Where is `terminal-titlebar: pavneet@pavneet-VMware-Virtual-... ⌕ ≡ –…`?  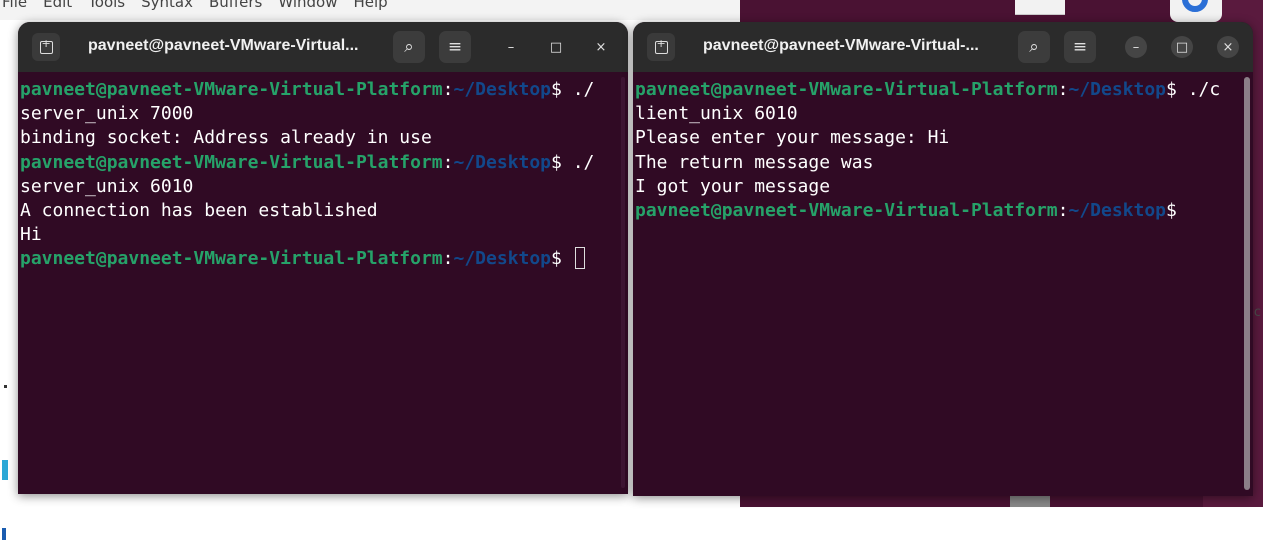
terminal-titlebar: pavneet@pavneet-VMware-Virtual-... ⌕ ≡ –… is located at coordinates (943, 47).